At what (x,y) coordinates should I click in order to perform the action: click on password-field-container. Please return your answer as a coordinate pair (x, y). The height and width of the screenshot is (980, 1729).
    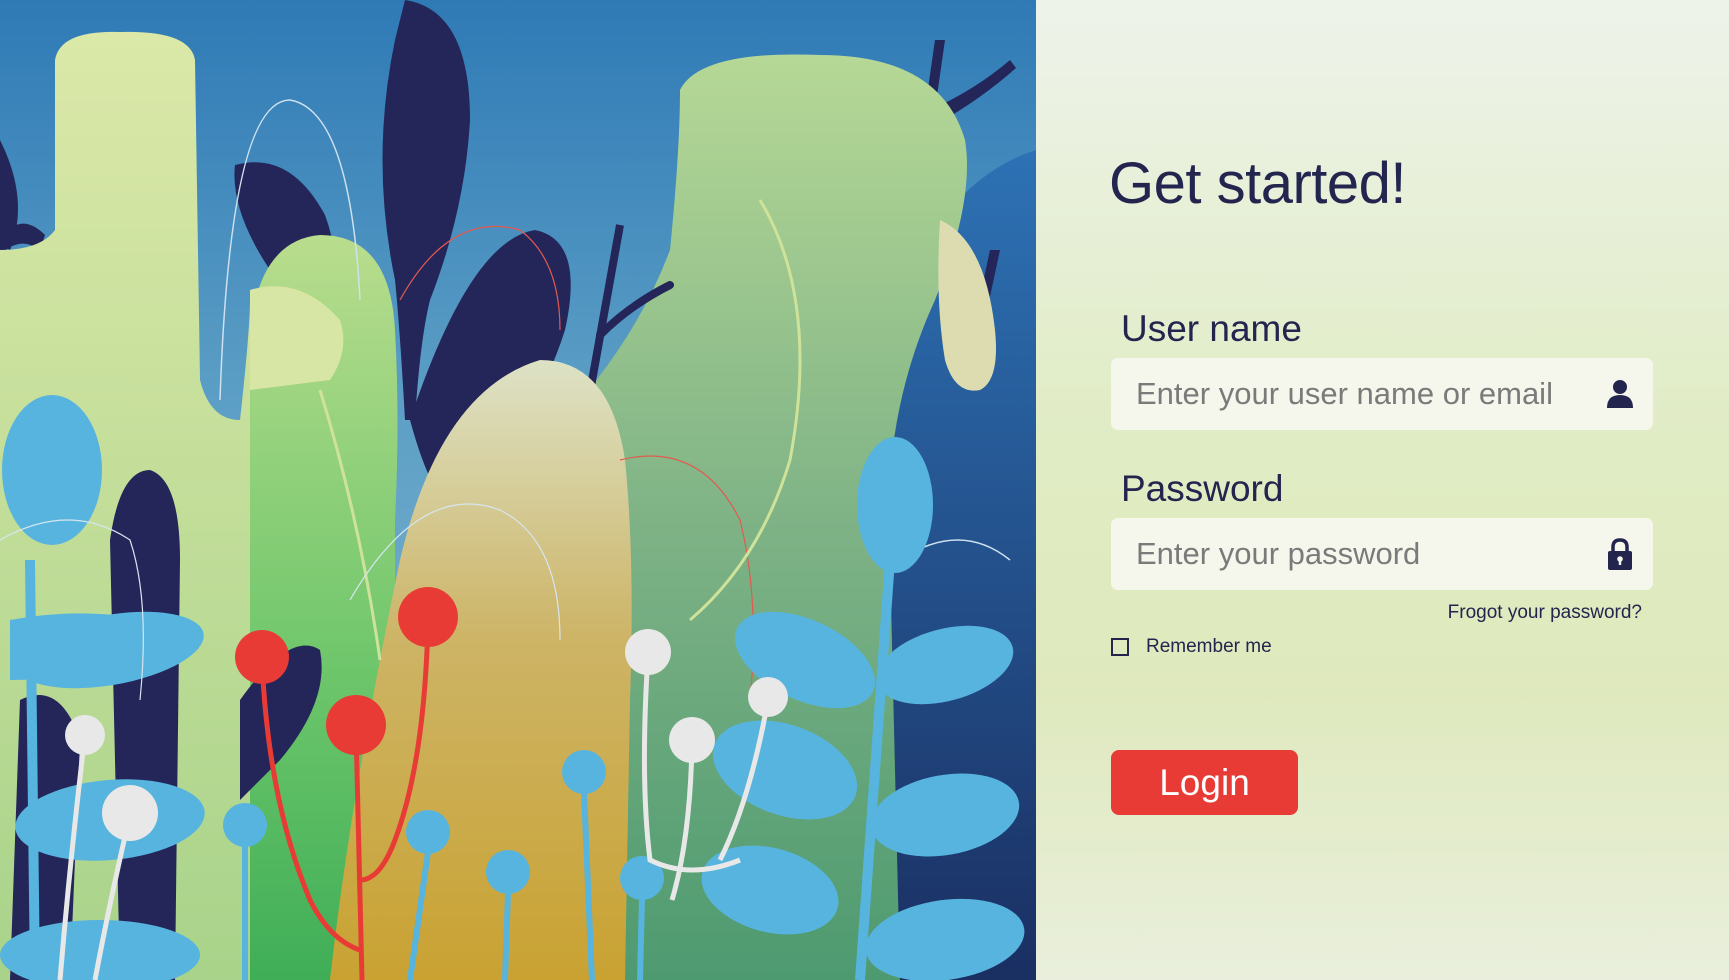
    Looking at the image, I should click on (1382, 554).